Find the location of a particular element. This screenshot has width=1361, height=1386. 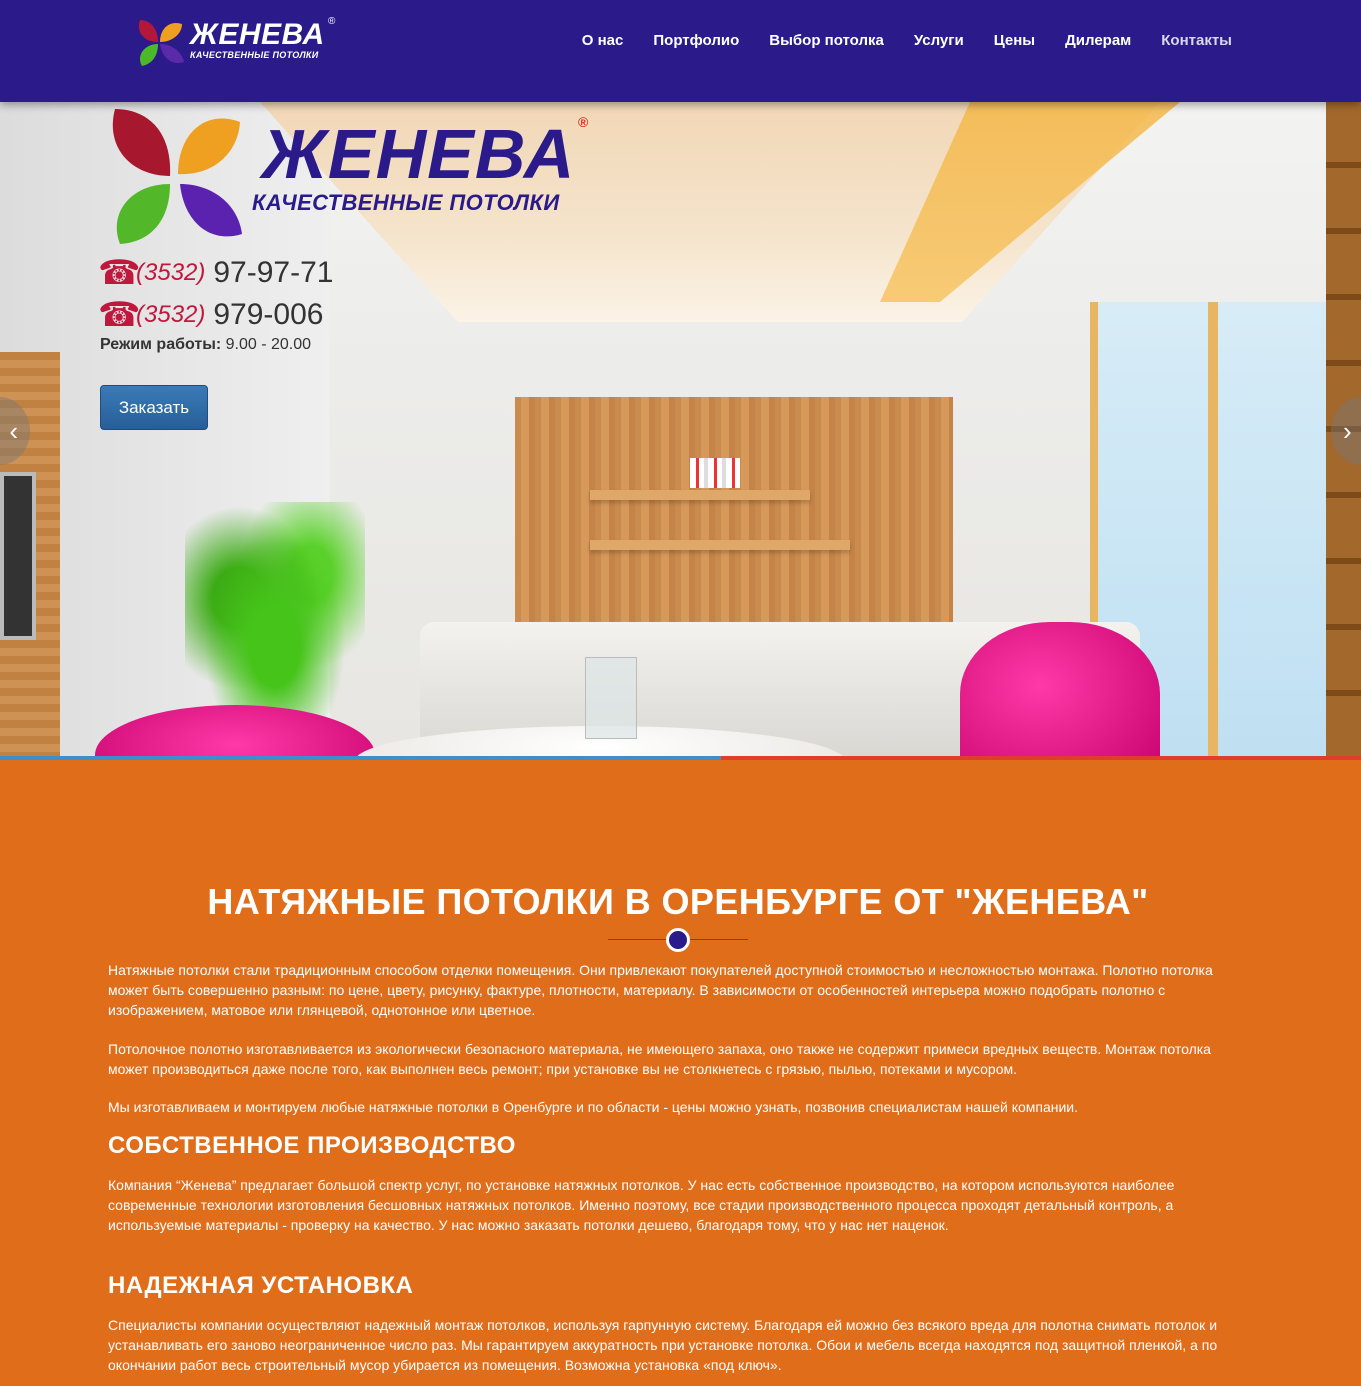

nav-item-ceiling-choice: Выбор потолка is located at coordinates (826, 41).